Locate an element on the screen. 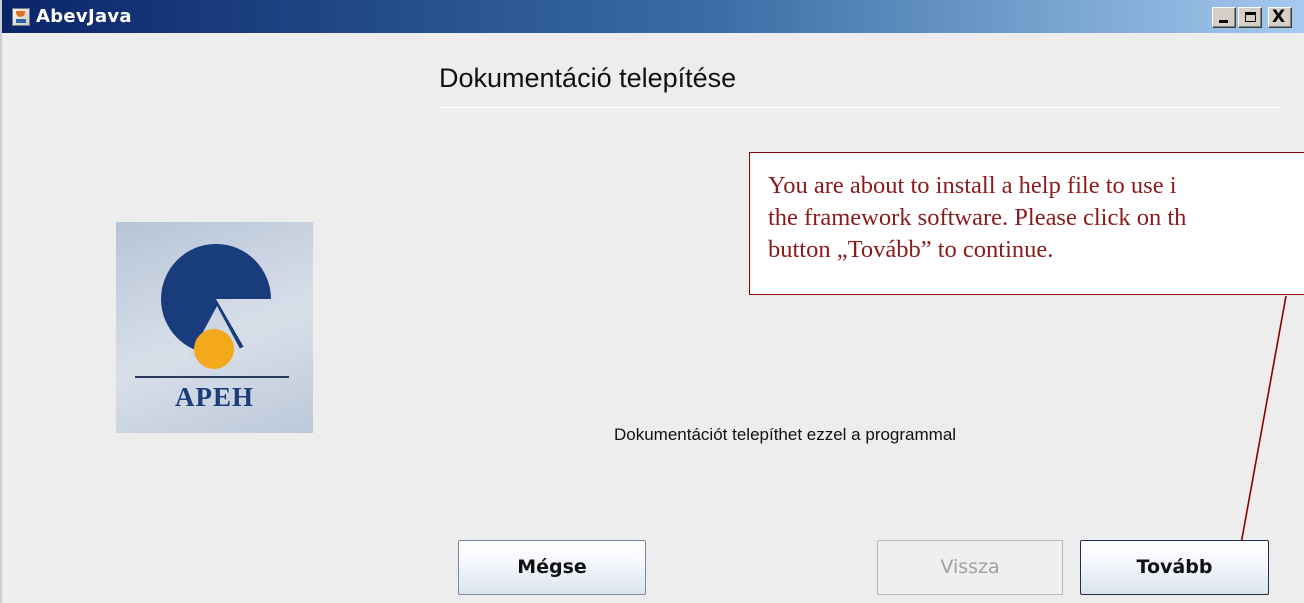  logo-rule is located at coordinates (212, 377).